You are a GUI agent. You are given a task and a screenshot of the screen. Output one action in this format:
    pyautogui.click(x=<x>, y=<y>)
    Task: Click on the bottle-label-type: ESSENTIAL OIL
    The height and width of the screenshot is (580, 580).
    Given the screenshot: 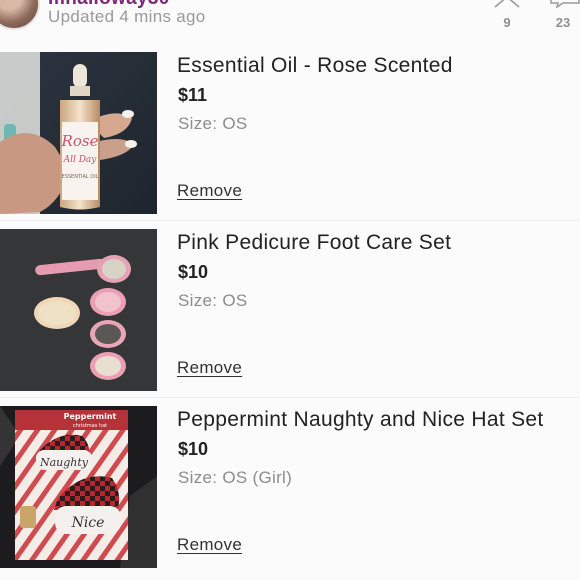 What is the action you would take?
    pyautogui.click(x=80, y=177)
    